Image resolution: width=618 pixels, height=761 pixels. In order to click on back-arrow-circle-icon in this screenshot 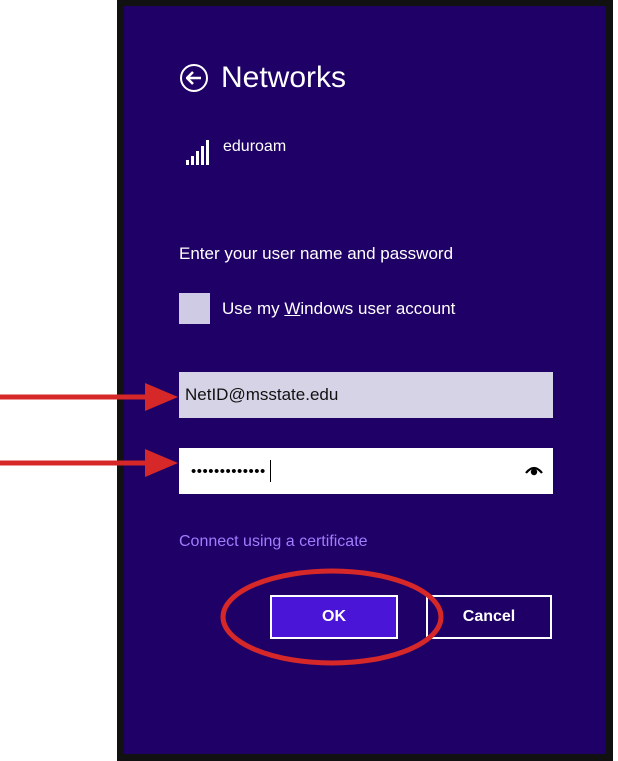, I will do `click(194, 78)`.